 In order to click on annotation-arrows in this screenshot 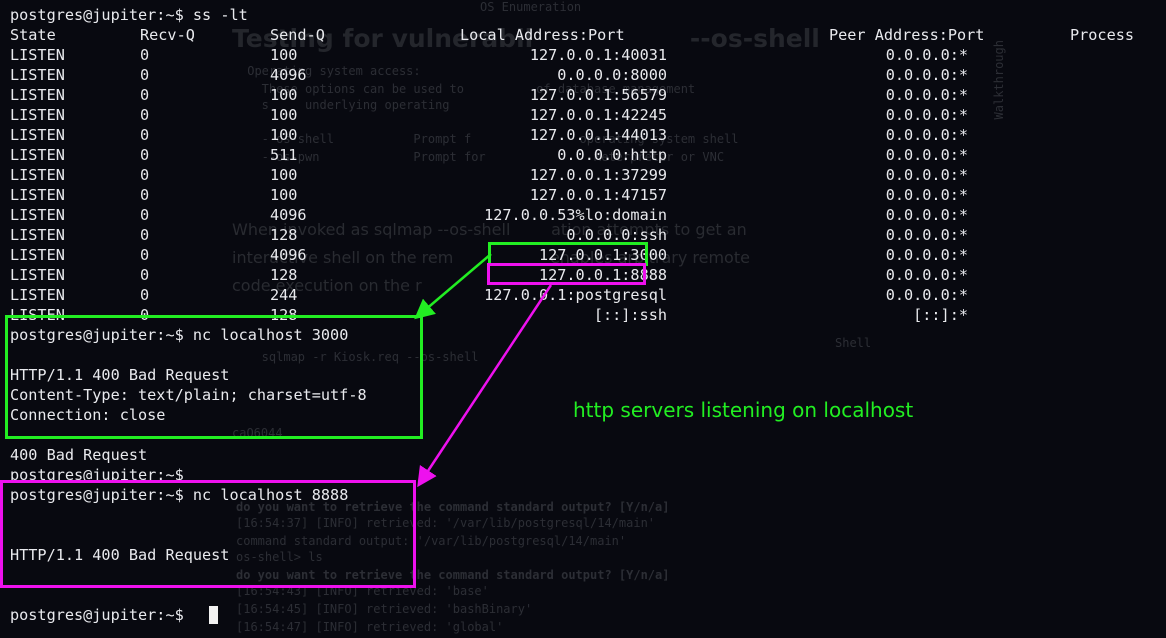, I will do `click(483, 370)`.